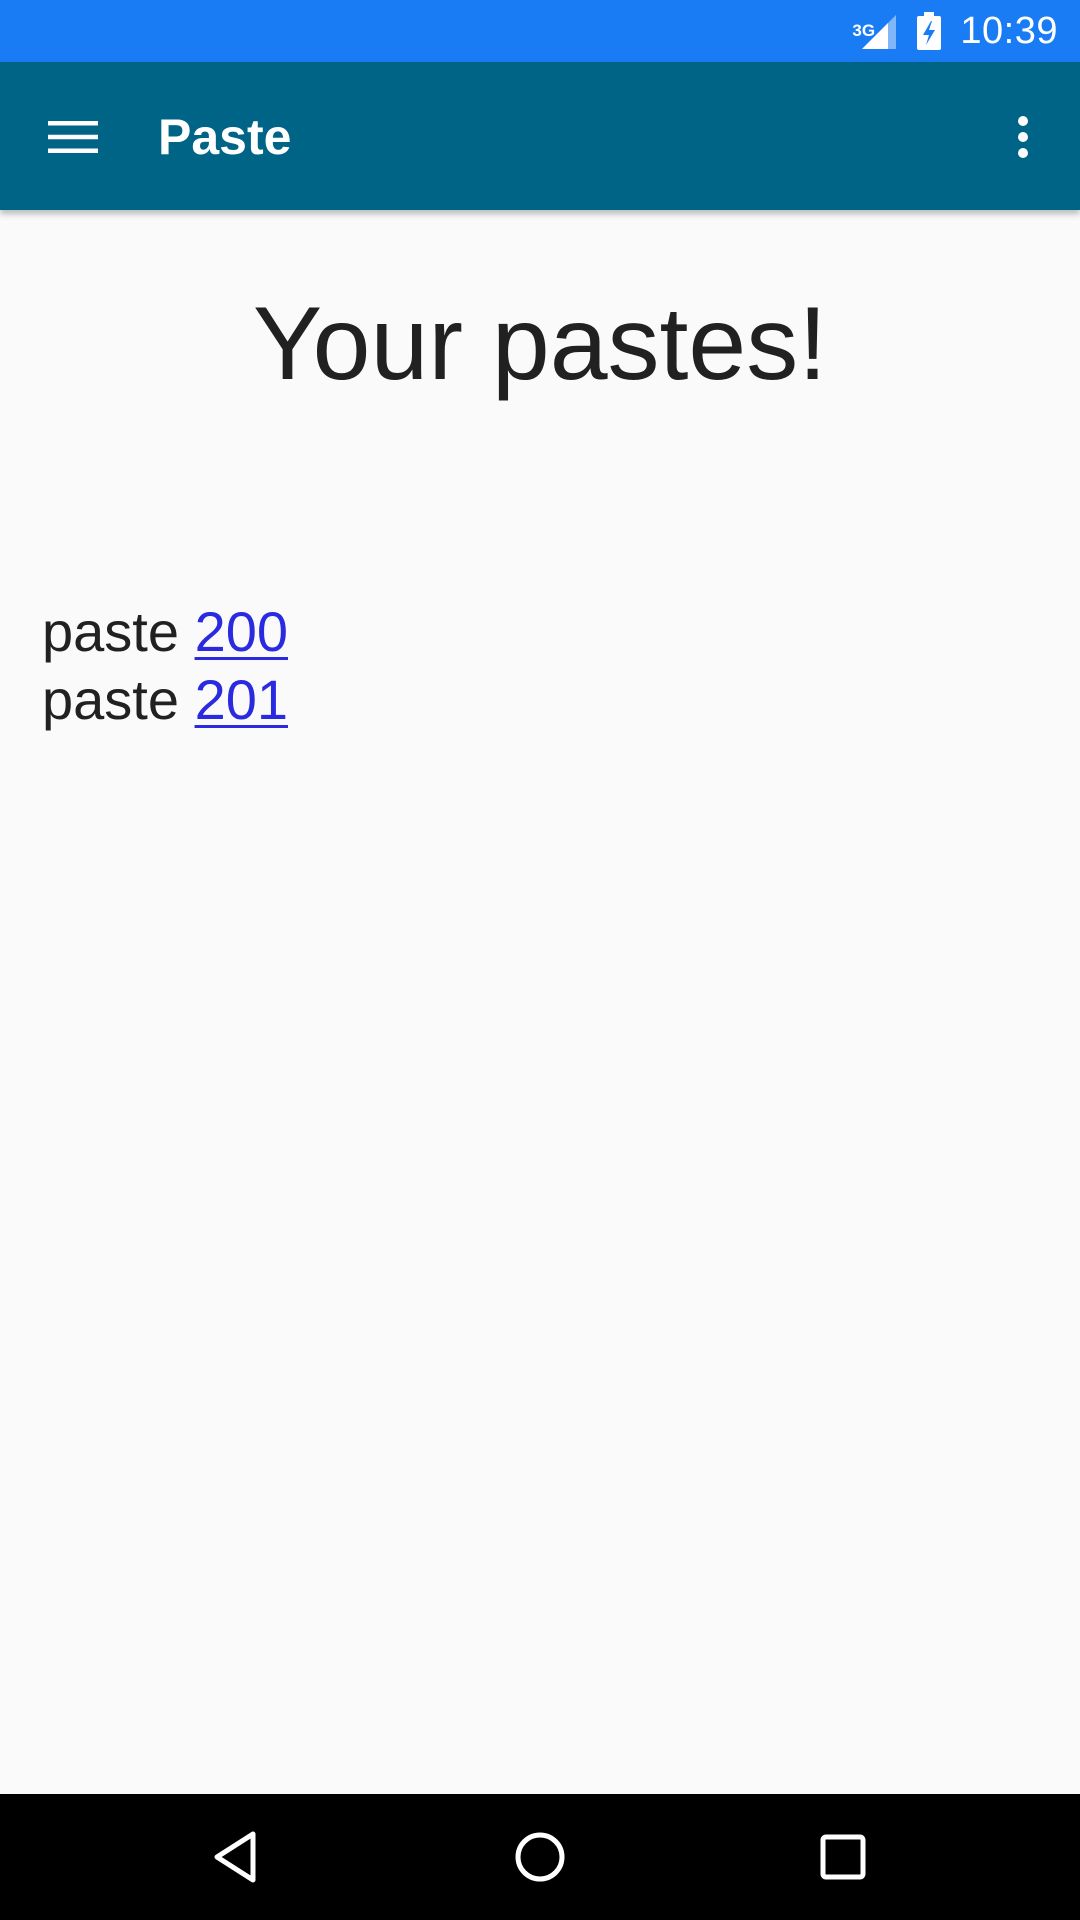 Image resolution: width=1080 pixels, height=1920 pixels. I want to click on navigation-menu-button, so click(73, 137).